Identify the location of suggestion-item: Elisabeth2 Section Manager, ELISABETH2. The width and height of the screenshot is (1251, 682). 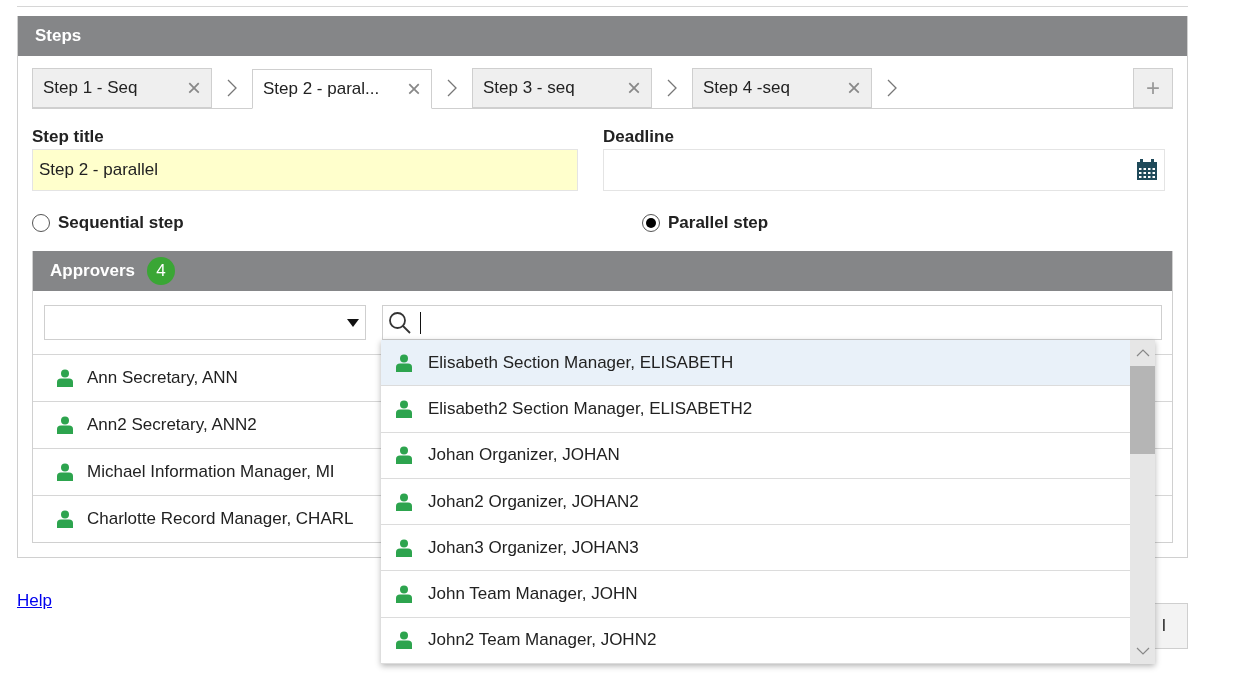
(755, 409).